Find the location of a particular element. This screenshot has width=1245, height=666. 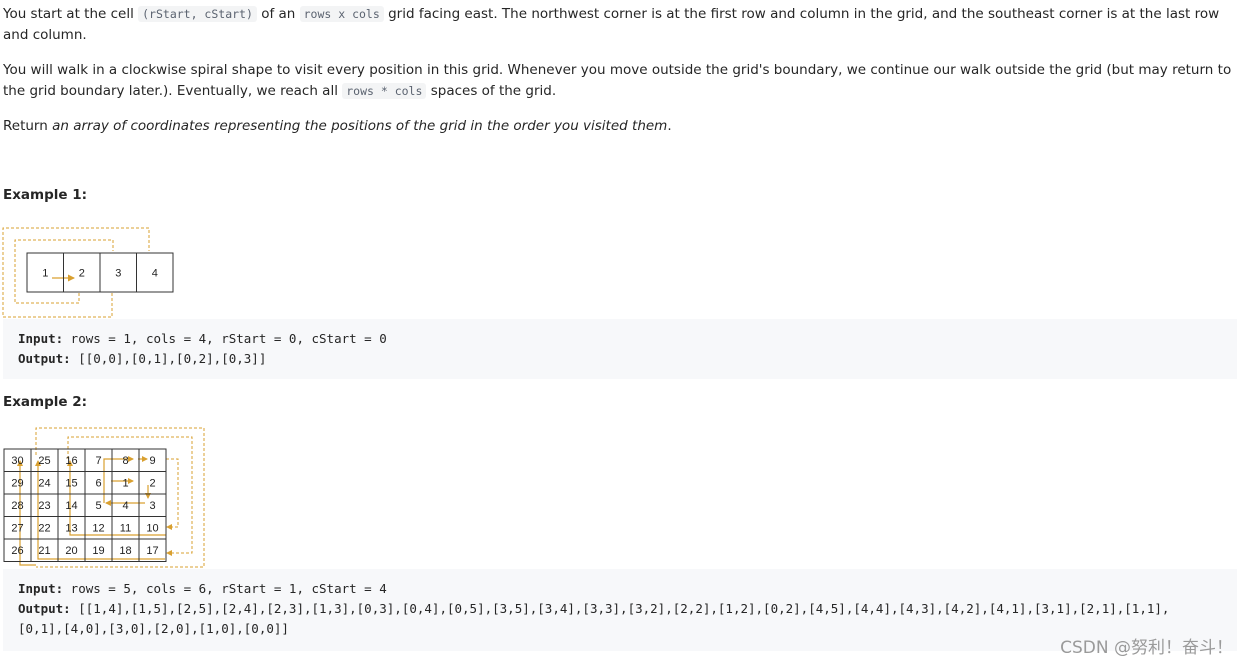

example-2-grid-cell-label: 8 is located at coordinates (125, 461).